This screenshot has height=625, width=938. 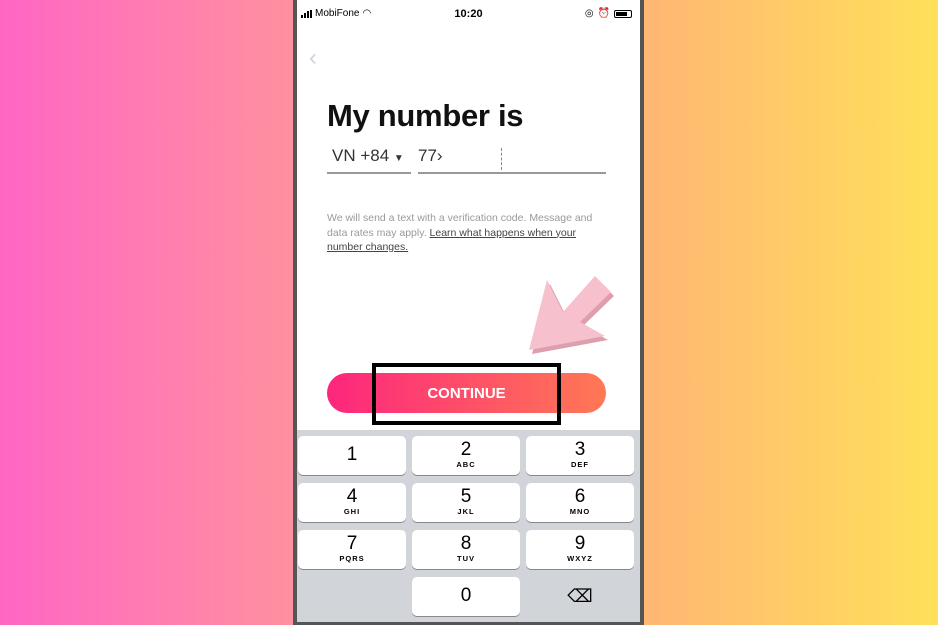 I want to click on backspace-icon: ⌫, so click(x=580, y=596).